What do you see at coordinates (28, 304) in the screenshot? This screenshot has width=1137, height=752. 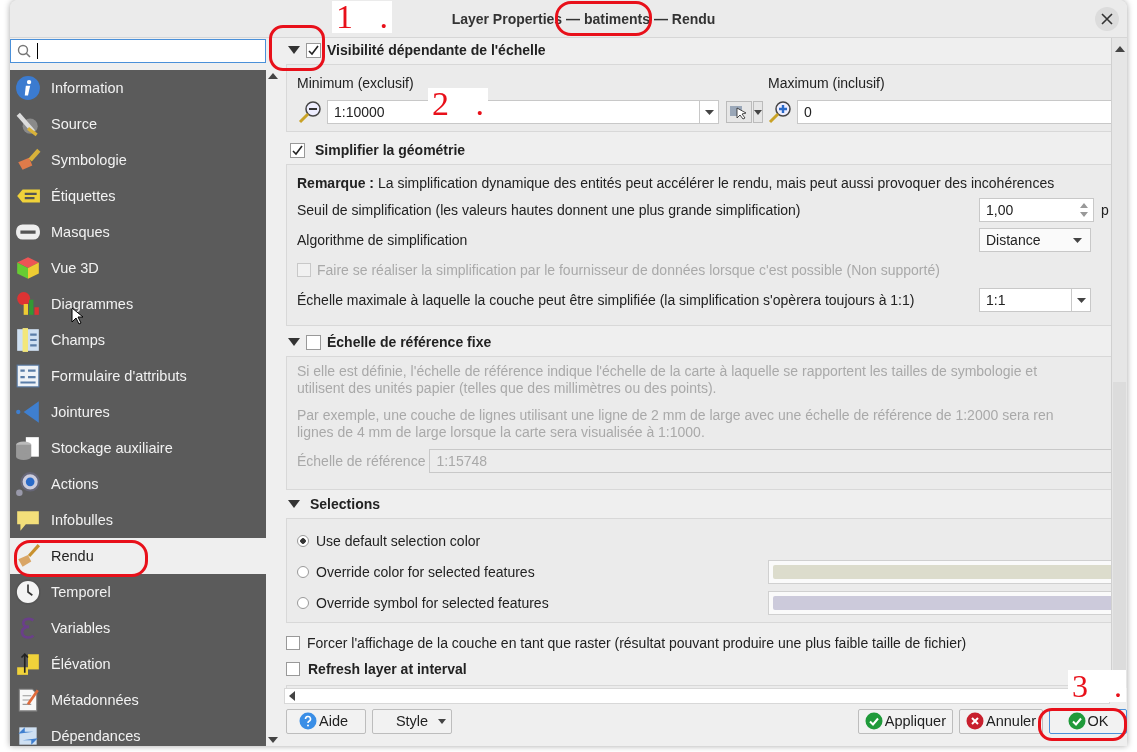 I see `chart-icon` at bounding box center [28, 304].